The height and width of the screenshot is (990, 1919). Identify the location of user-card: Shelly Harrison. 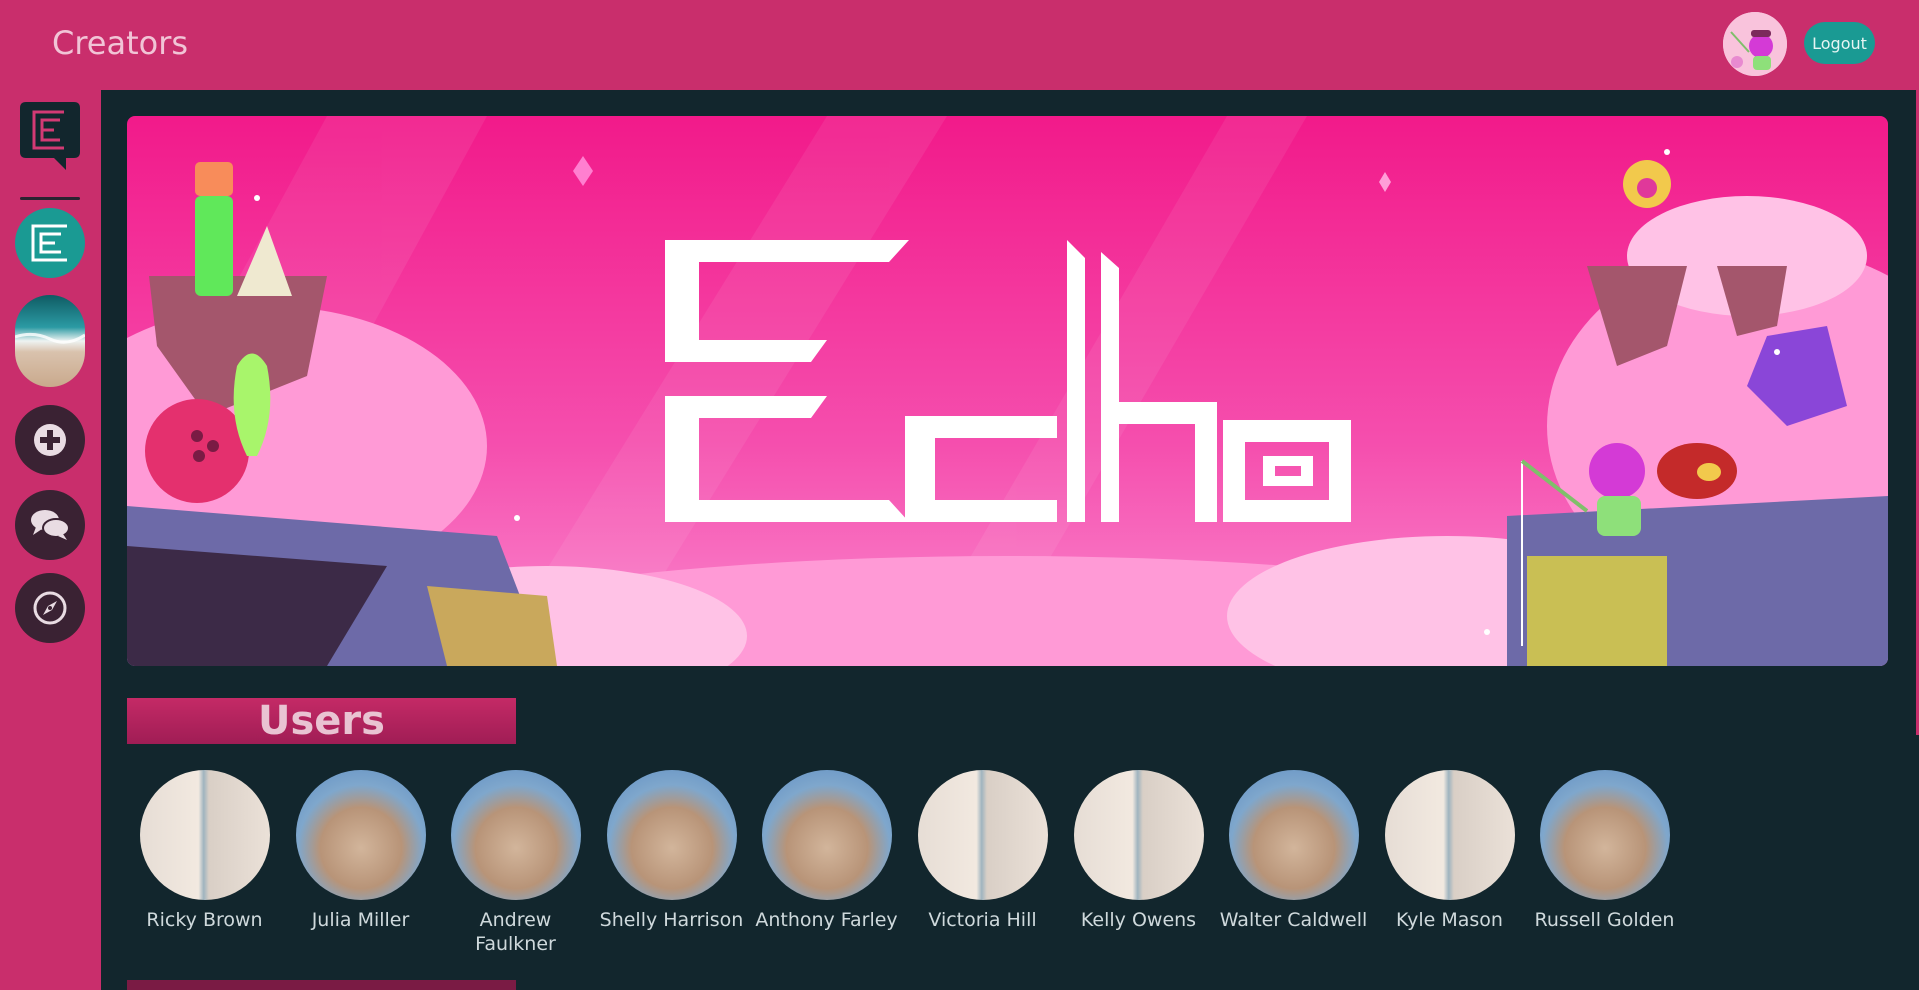
(671, 851).